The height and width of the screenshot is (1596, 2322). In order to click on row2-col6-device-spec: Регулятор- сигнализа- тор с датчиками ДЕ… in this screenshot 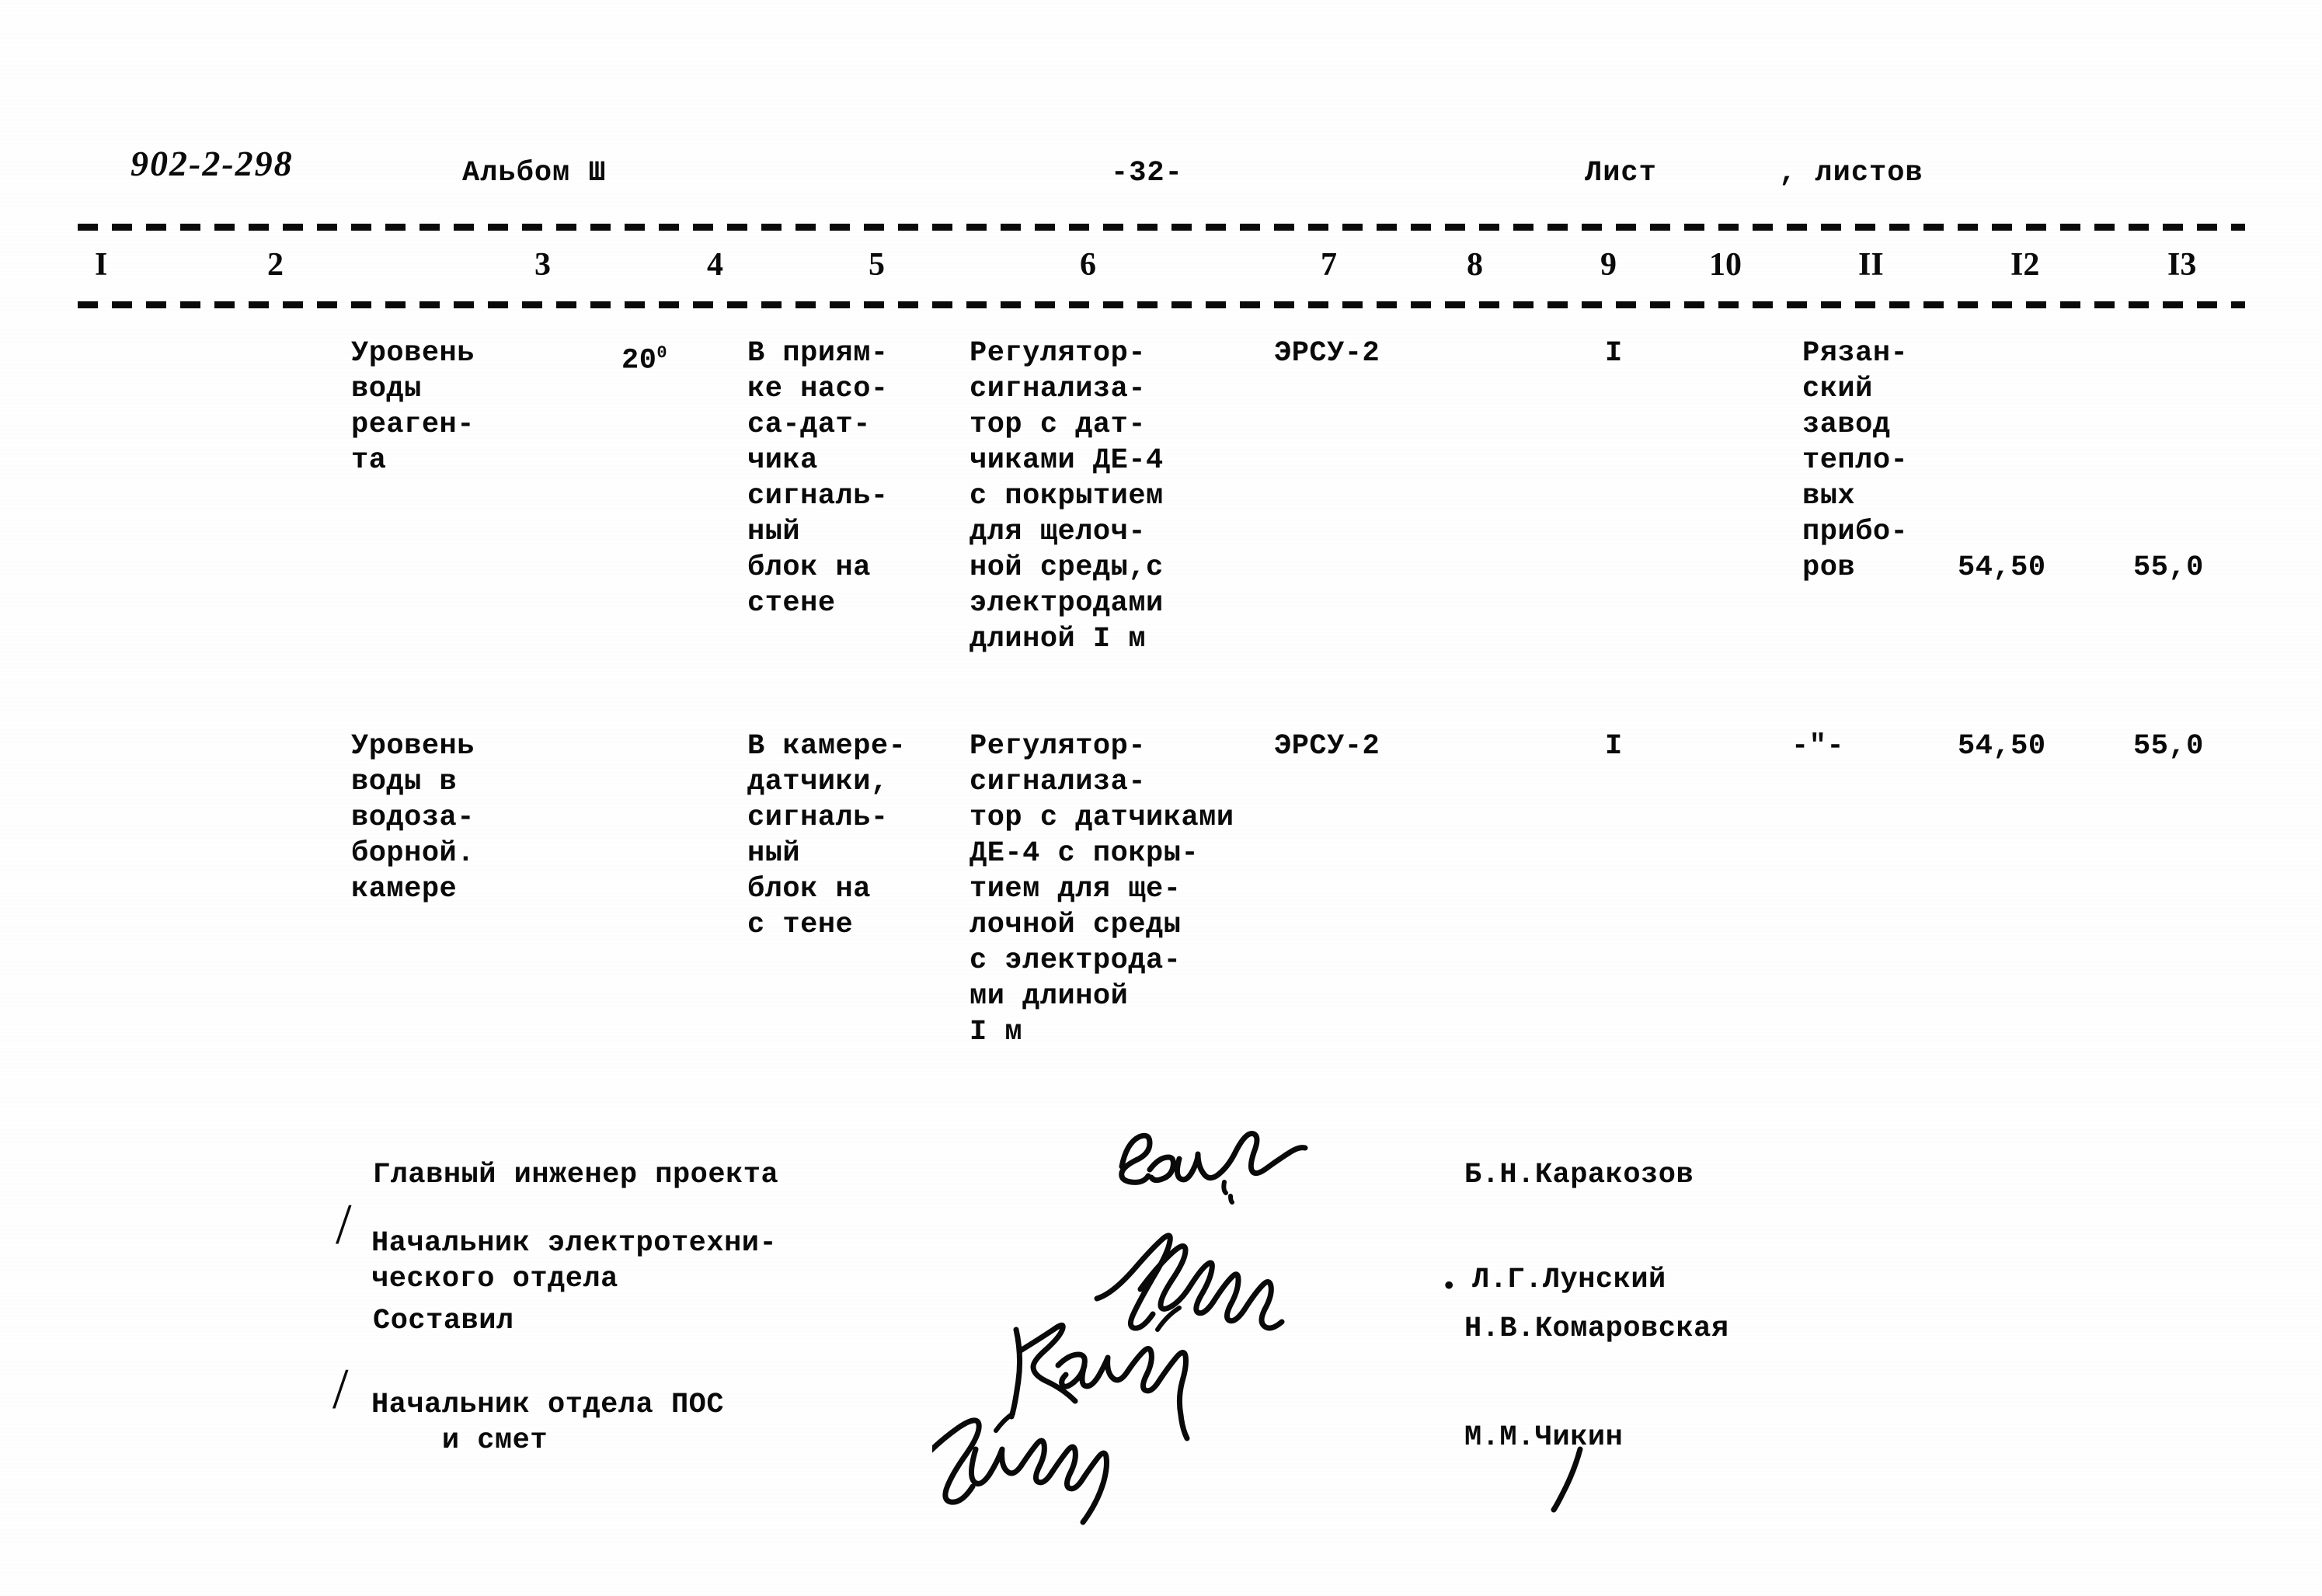, I will do `click(1102, 889)`.